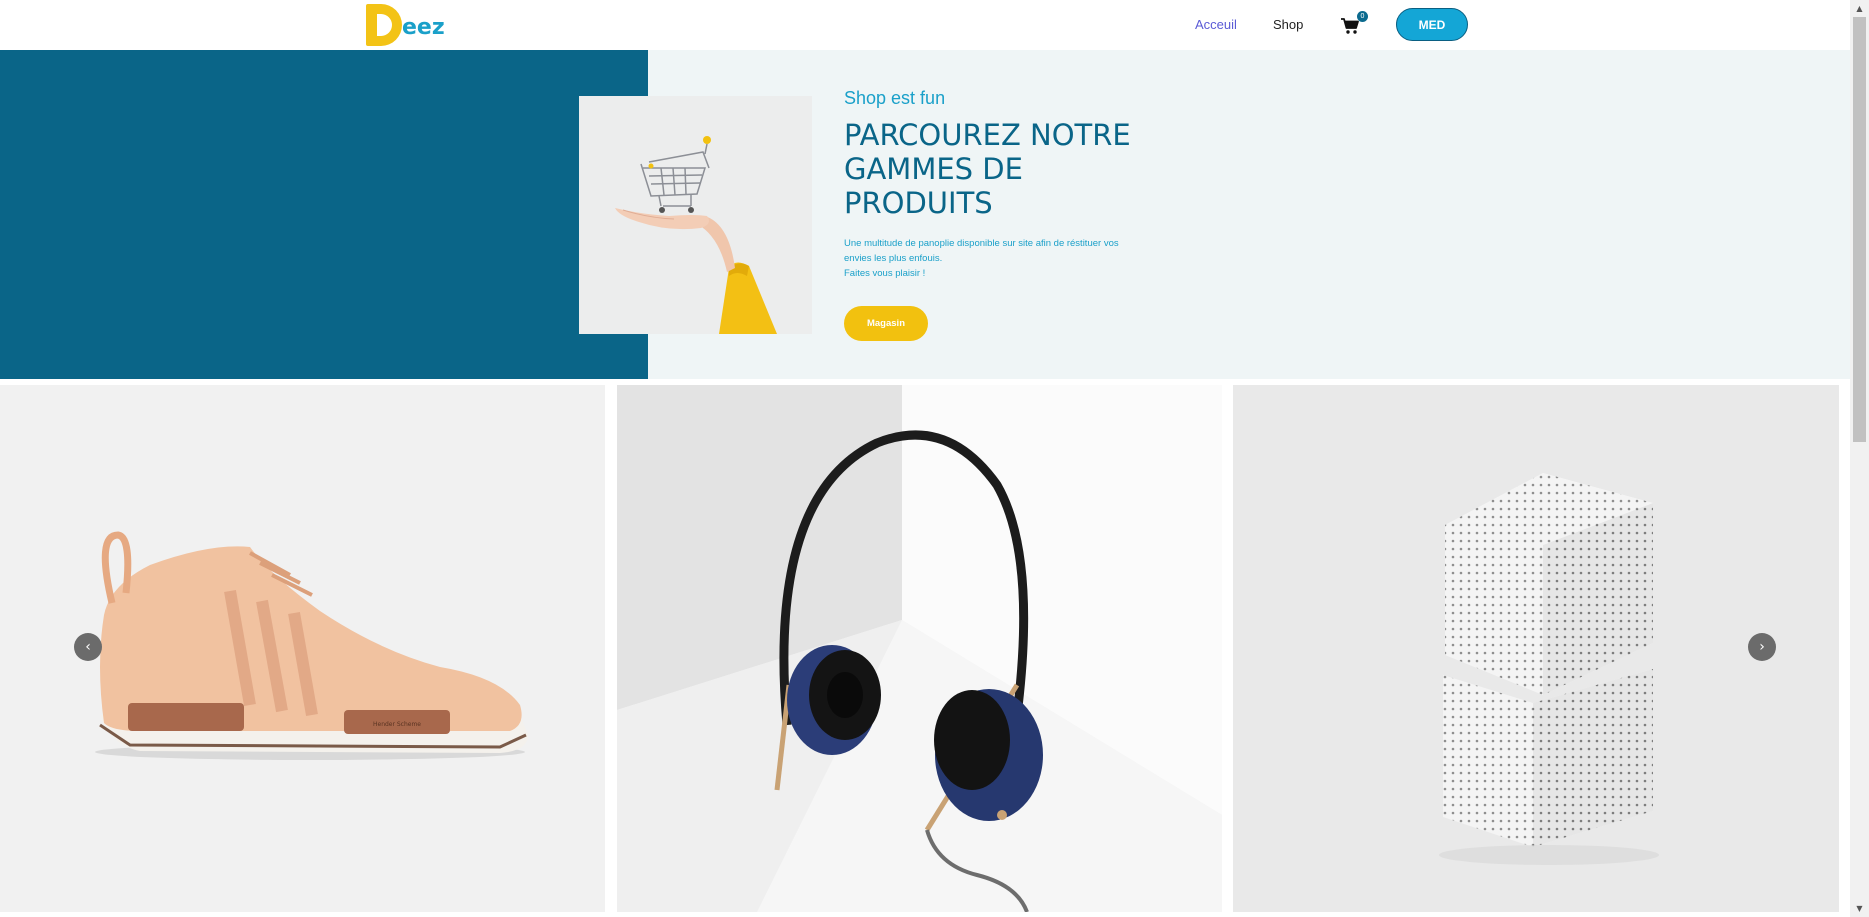 This screenshot has width=1869, height=917. I want to click on chevron-right-icon: ›, so click(1762, 647).